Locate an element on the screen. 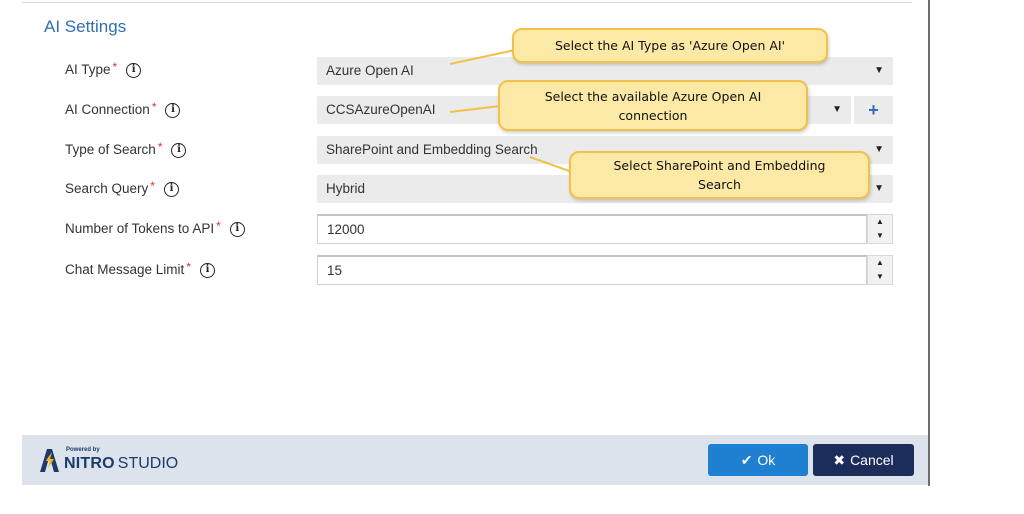  cancel-button: ✖ Cancel is located at coordinates (863, 460).